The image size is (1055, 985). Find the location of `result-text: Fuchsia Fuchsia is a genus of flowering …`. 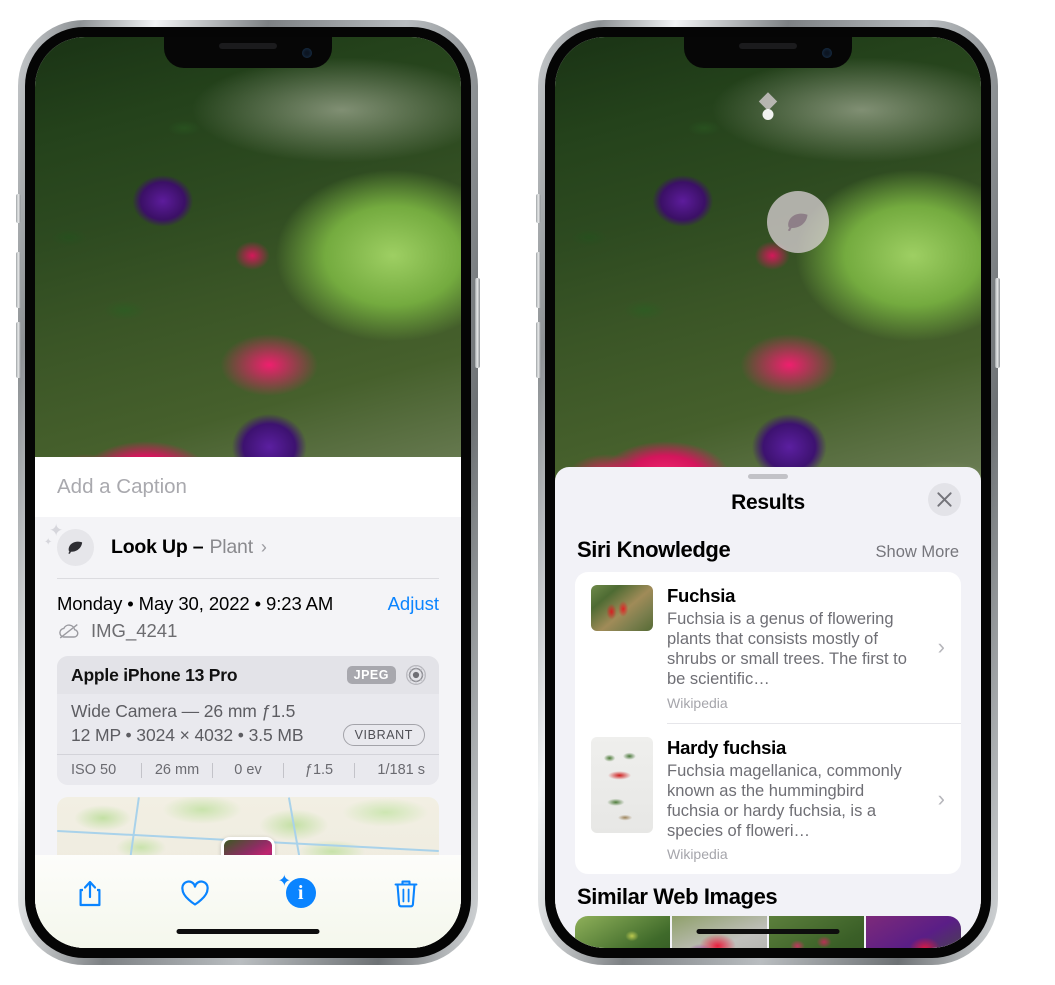

result-text: Fuchsia Fuchsia is a genus of flowering … is located at coordinates (807, 648).